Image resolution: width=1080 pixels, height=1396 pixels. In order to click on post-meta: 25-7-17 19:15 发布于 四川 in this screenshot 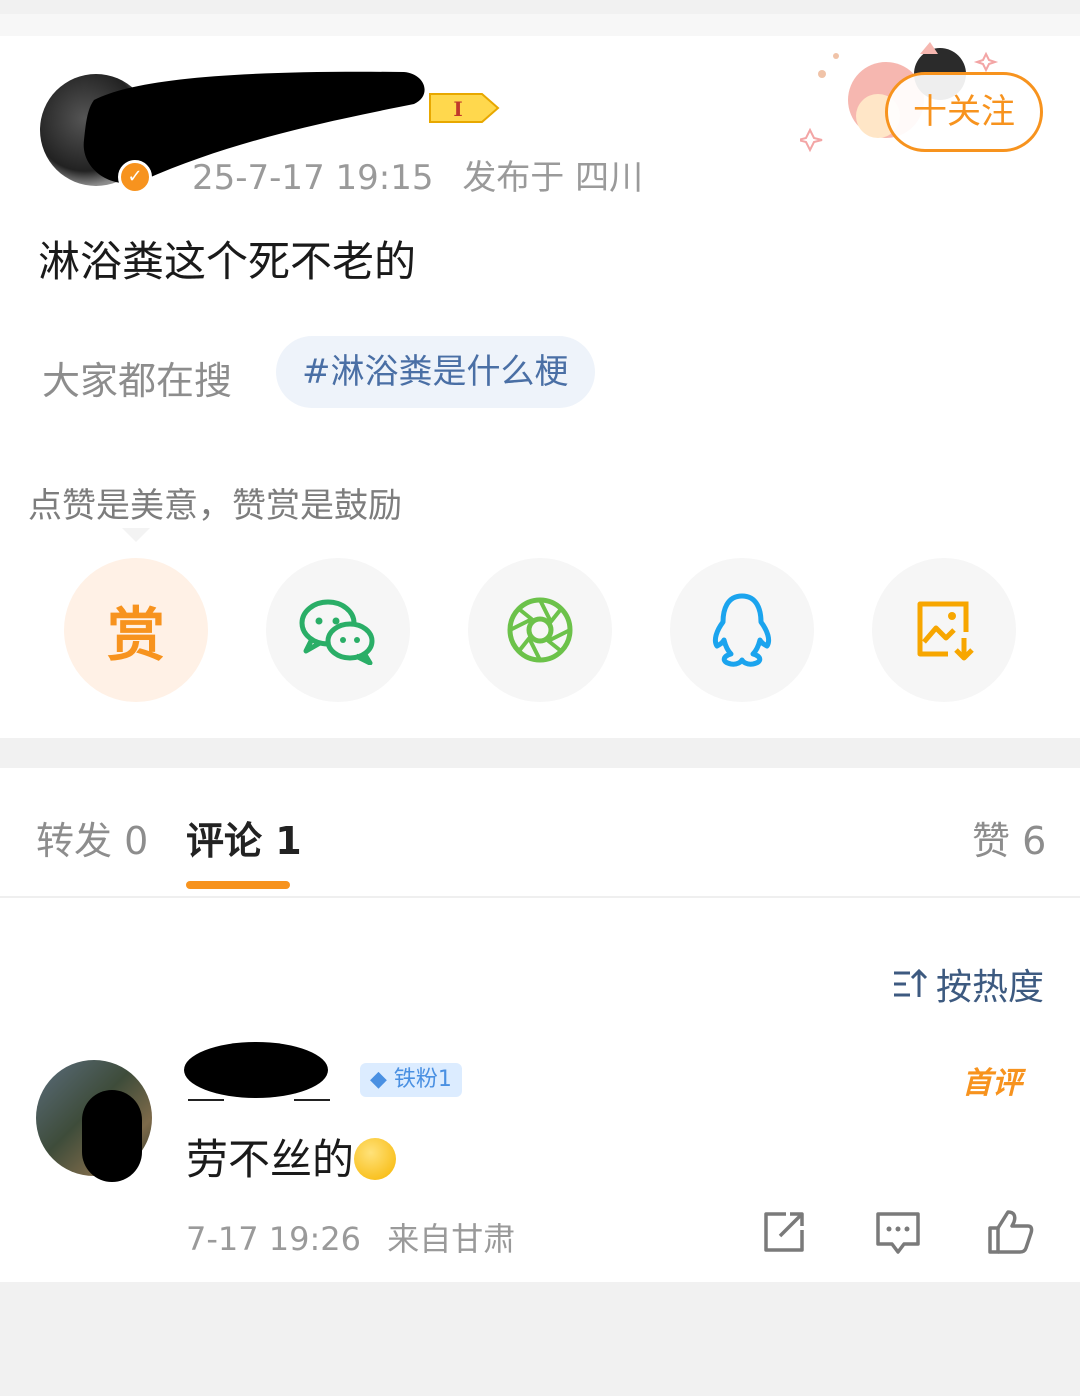, I will do `click(426, 174)`.